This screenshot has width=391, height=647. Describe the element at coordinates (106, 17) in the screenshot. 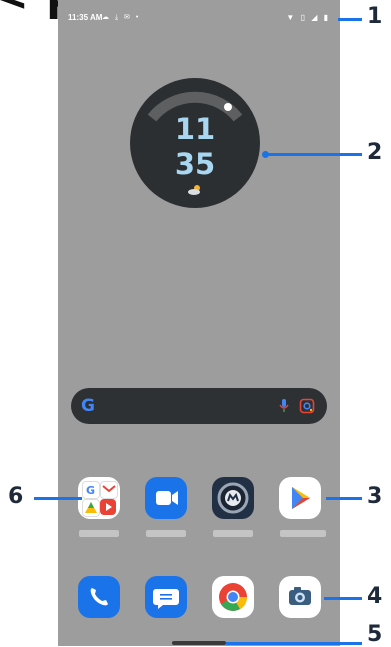

I see `cloud-icon: ☁` at that location.